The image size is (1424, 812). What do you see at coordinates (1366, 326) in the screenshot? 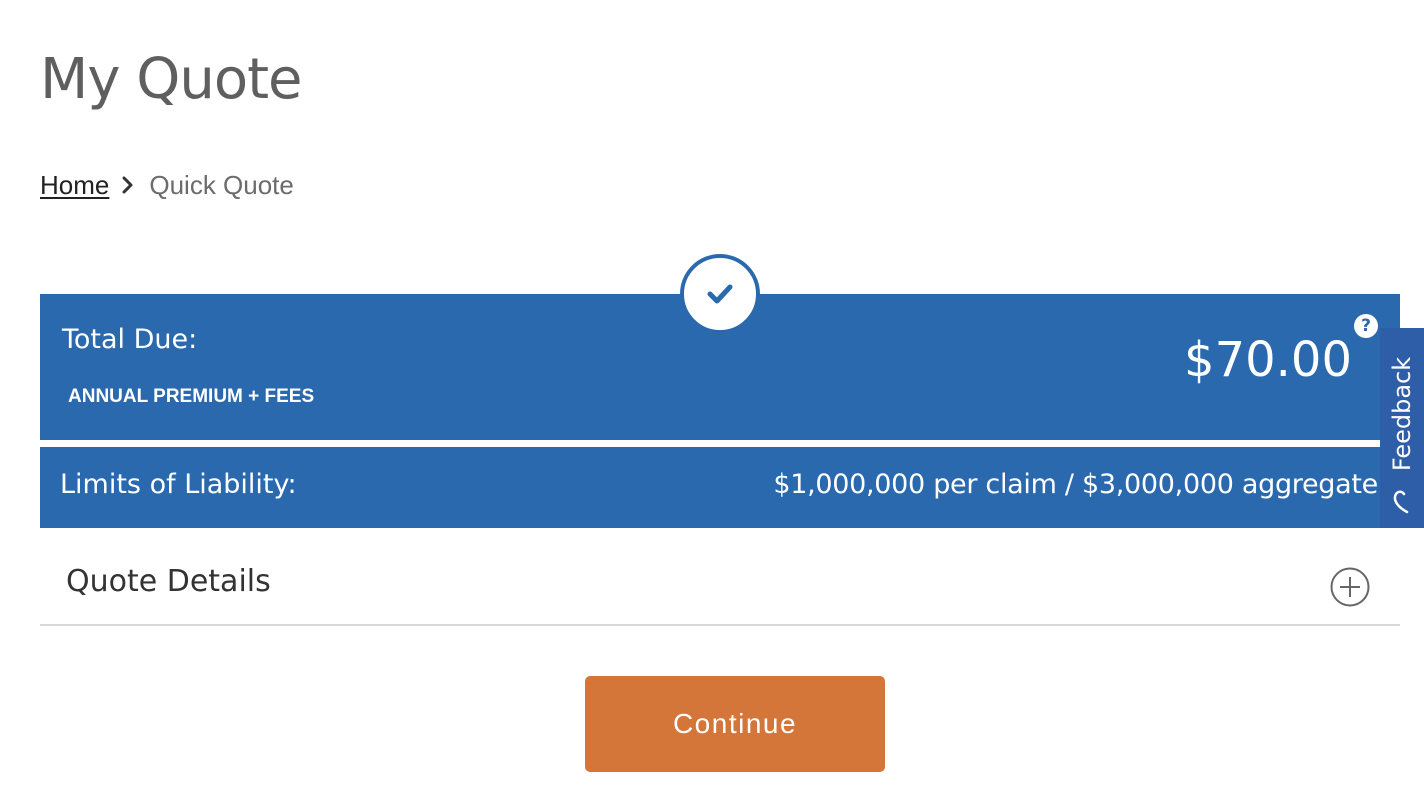
I see `question-icon: ?` at bounding box center [1366, 326].